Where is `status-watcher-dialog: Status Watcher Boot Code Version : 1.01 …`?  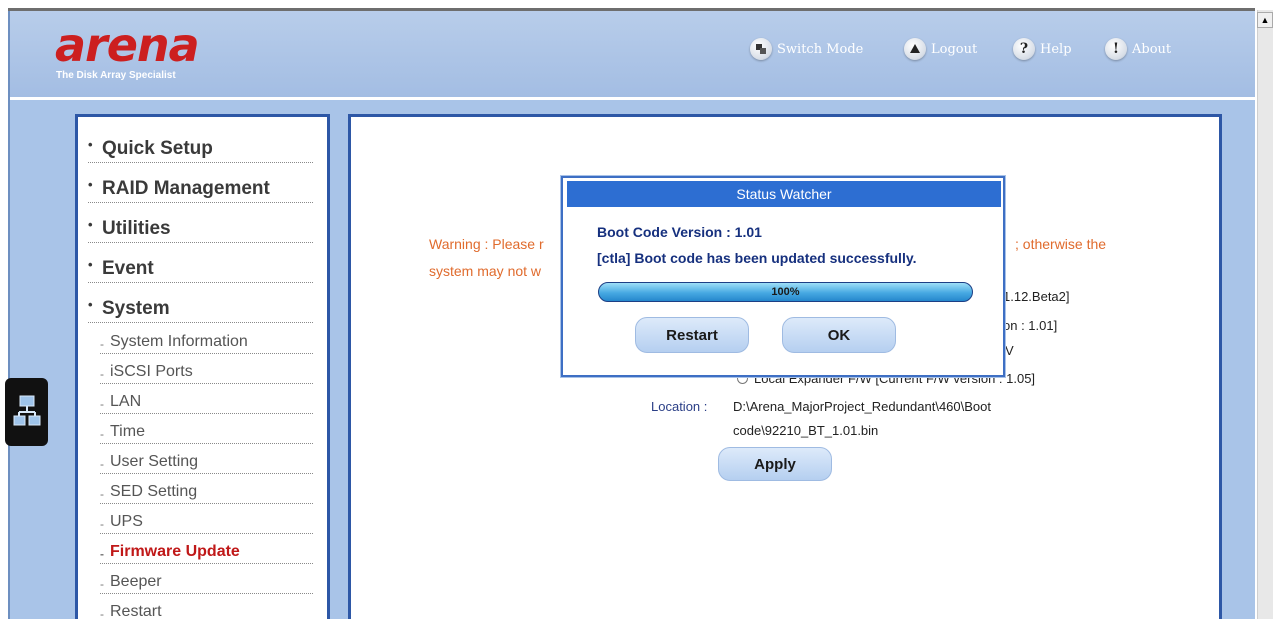 status-watcher-dialog: Status Watcher Boot Code Version : 1.01 … is located at coordinates (783, 276).